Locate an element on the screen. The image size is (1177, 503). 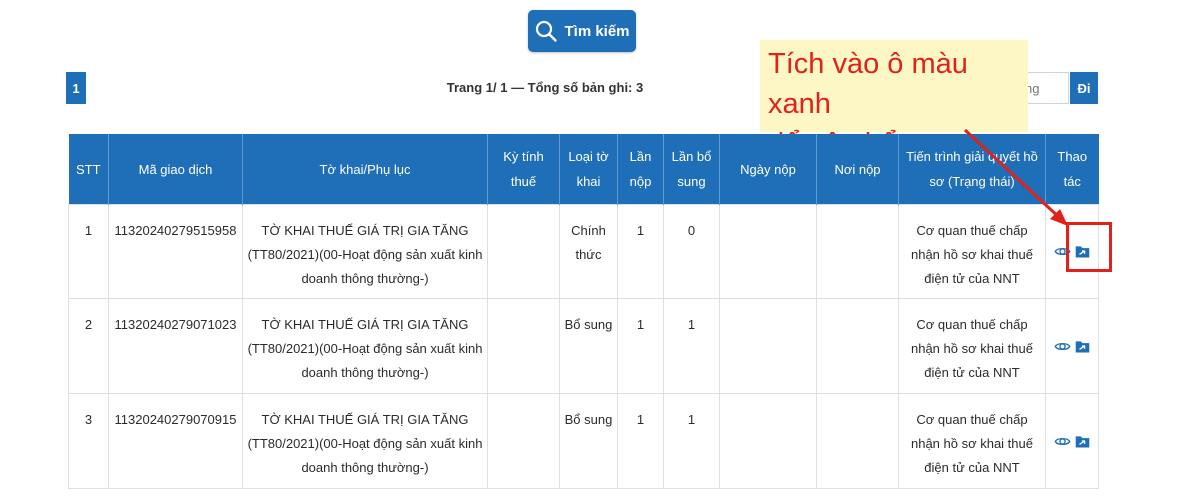
search-button: Tìm kiếm is located at coordinates (582, 31).